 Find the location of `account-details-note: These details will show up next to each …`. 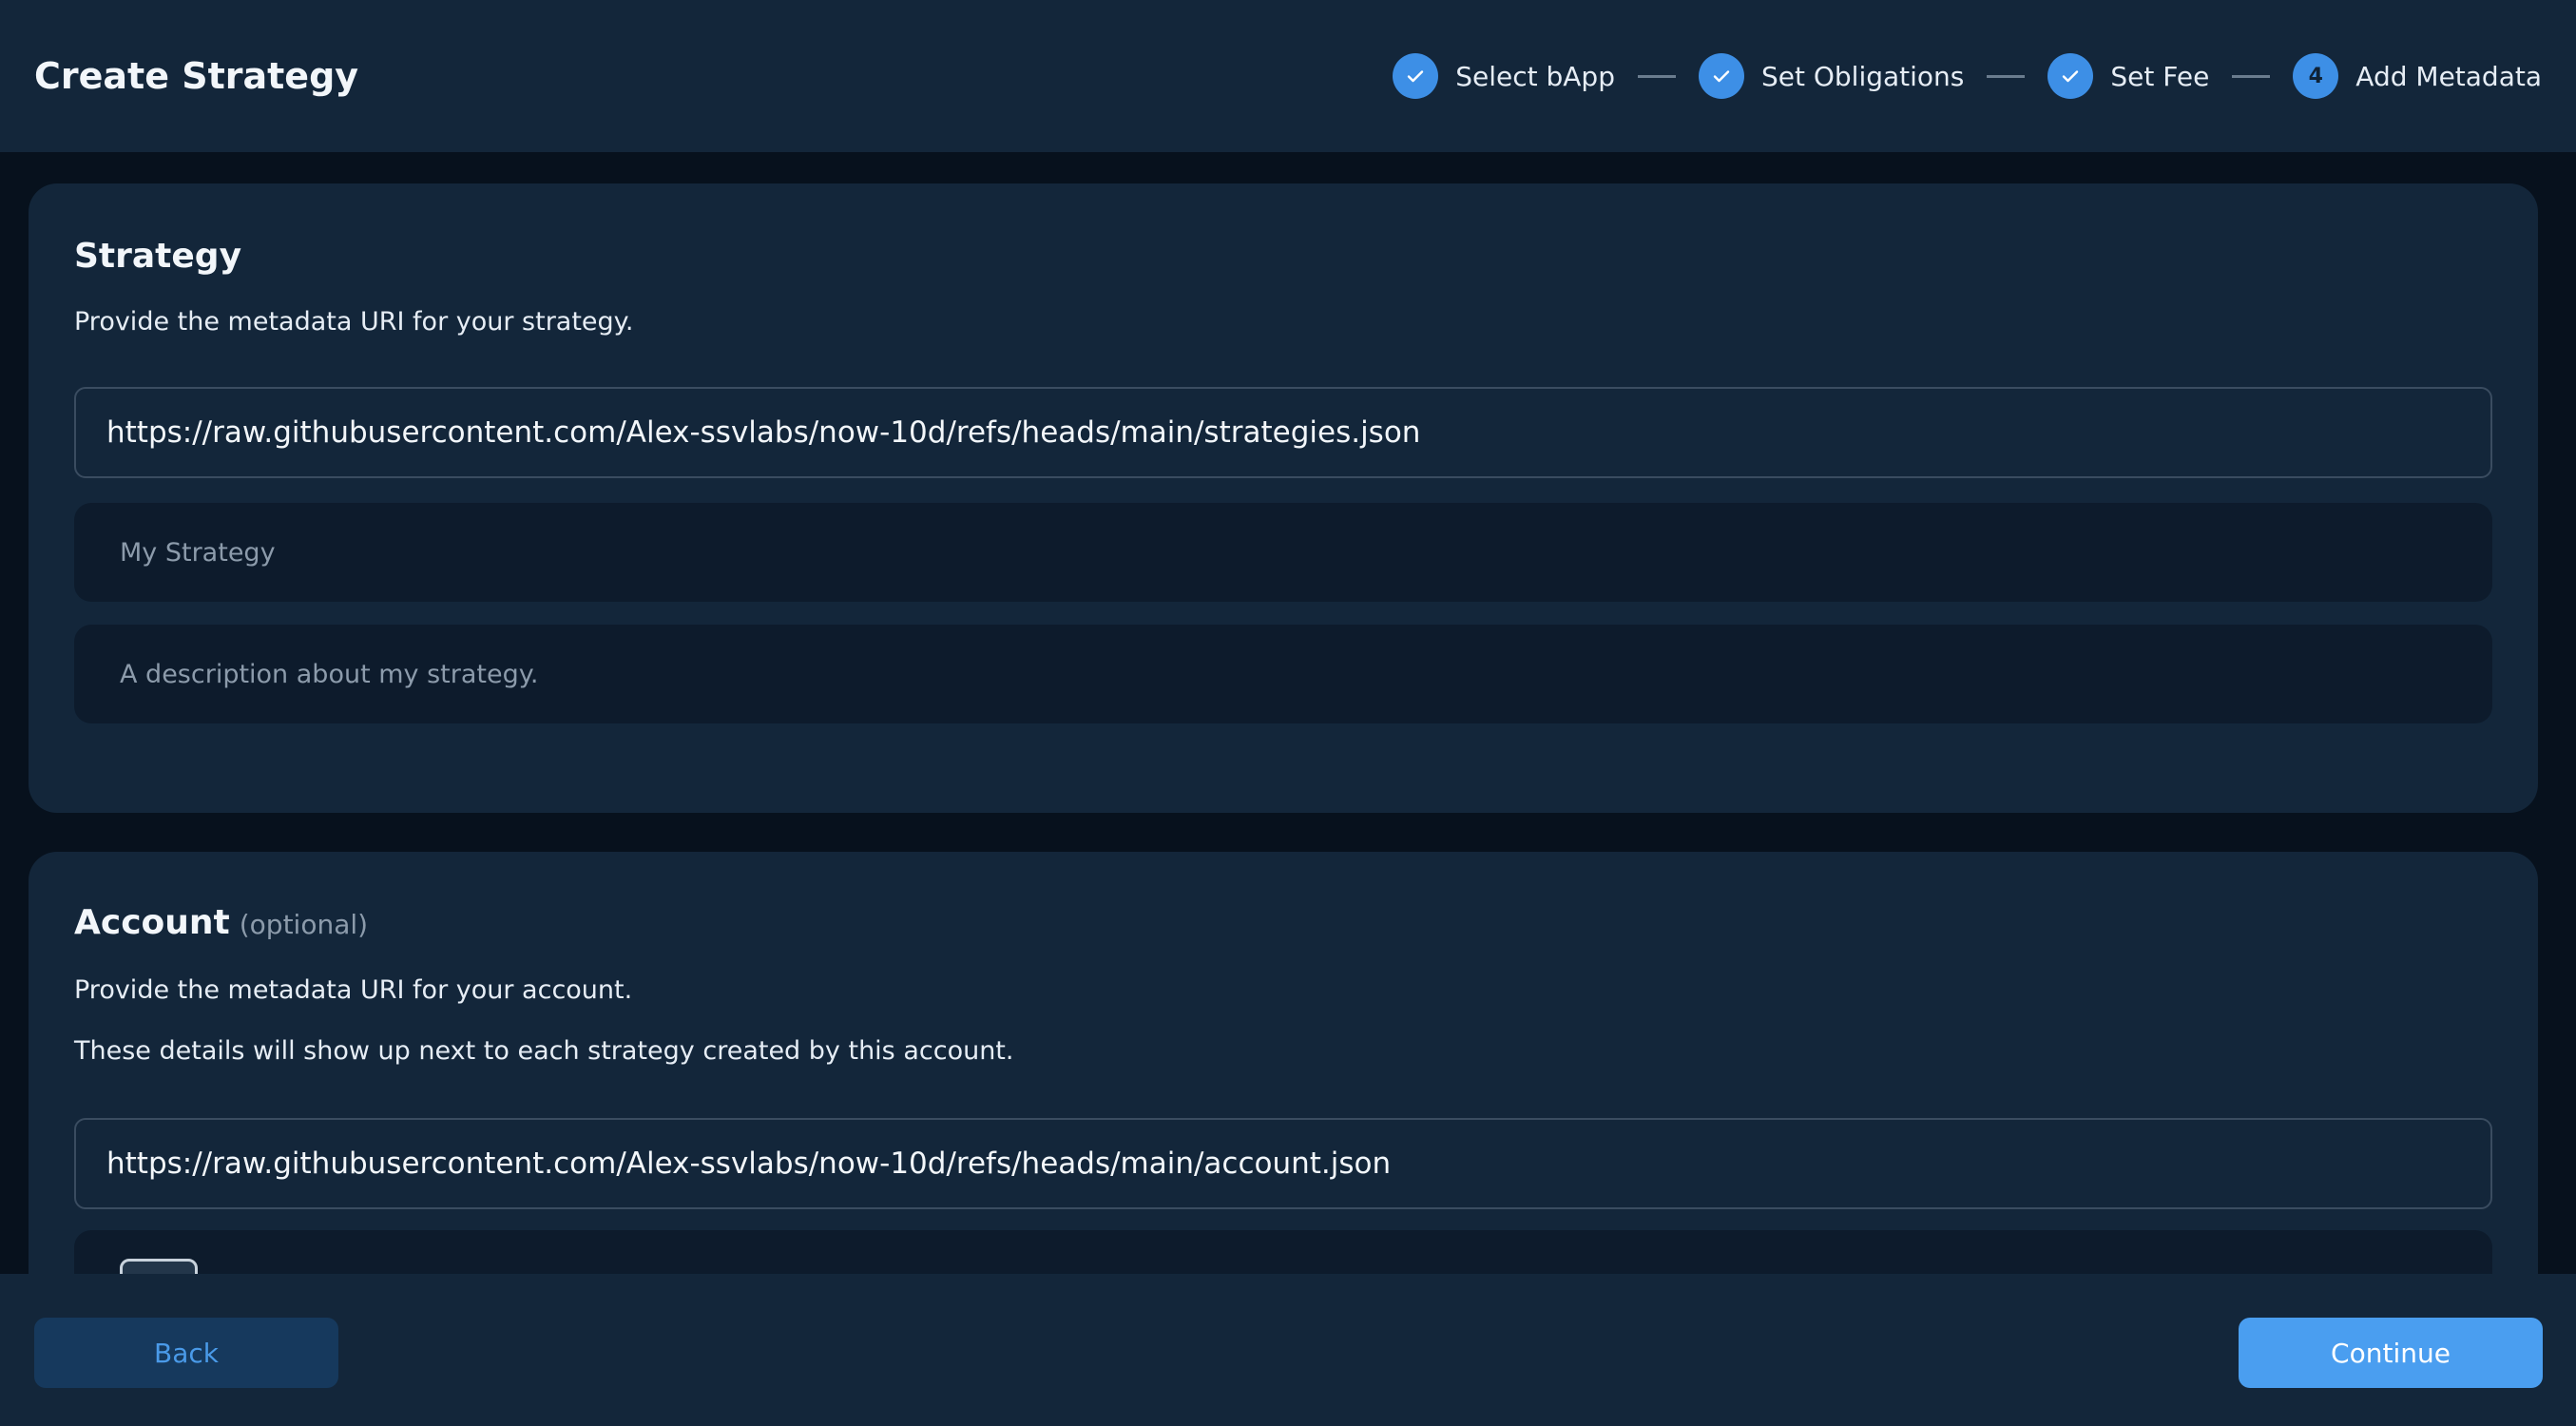

account-details-note: These details will show up next to each … is located at coordinates (544, 1051).